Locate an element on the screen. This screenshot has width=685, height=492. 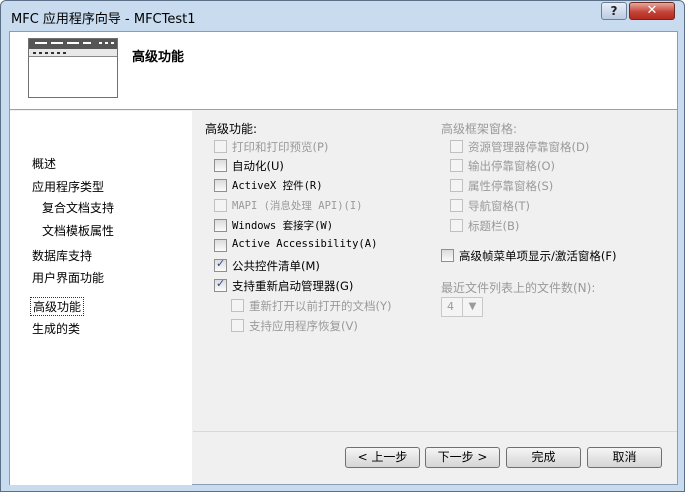
back-button: < 上一步 is located at coordinates (382, 457).